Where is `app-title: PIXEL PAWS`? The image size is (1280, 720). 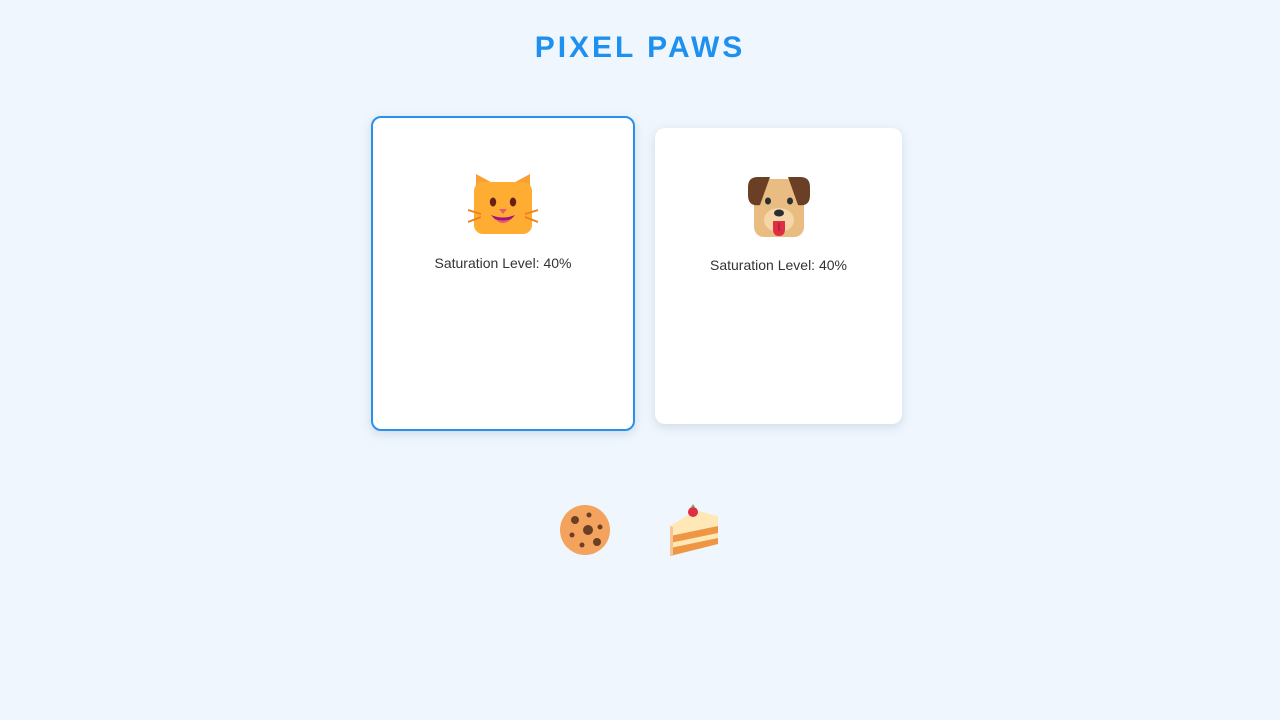
app-title: PIXEL PAWS is located at coordinates (640, 47).